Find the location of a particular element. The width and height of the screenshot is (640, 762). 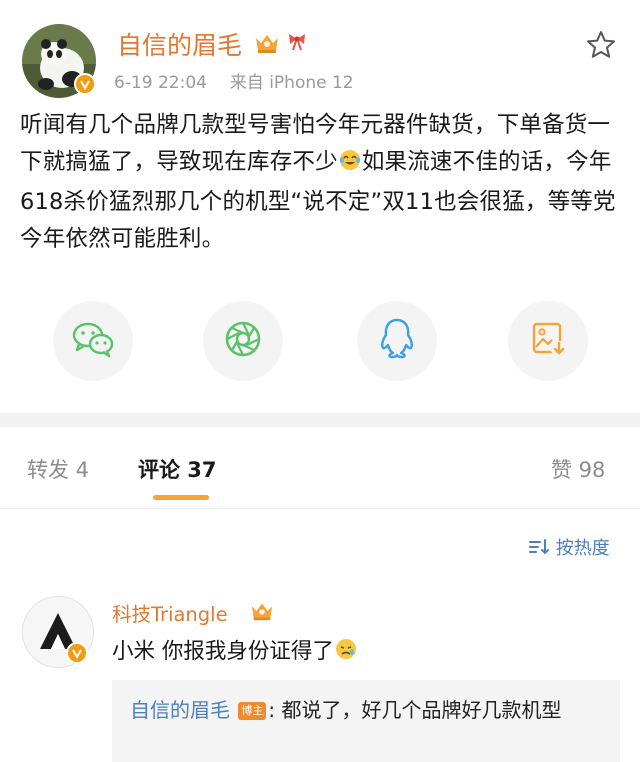

tab-reposts: 转发 4 is located at coordinates (58, 469).